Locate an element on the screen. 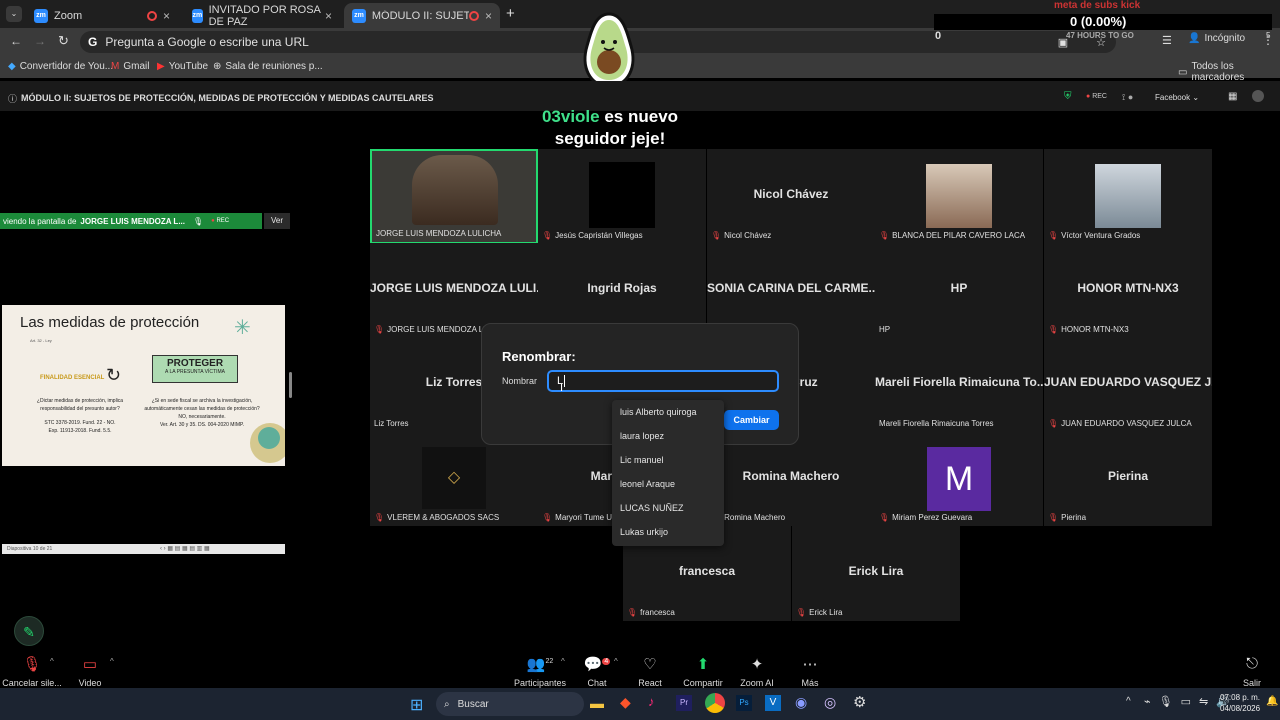 Image resolution: width=1280 pixels, height=720 pixels. slide-proteger-box: PROTEGER A LA PRESUNTA VÍCTIMA is located at coordinates (195, 369).